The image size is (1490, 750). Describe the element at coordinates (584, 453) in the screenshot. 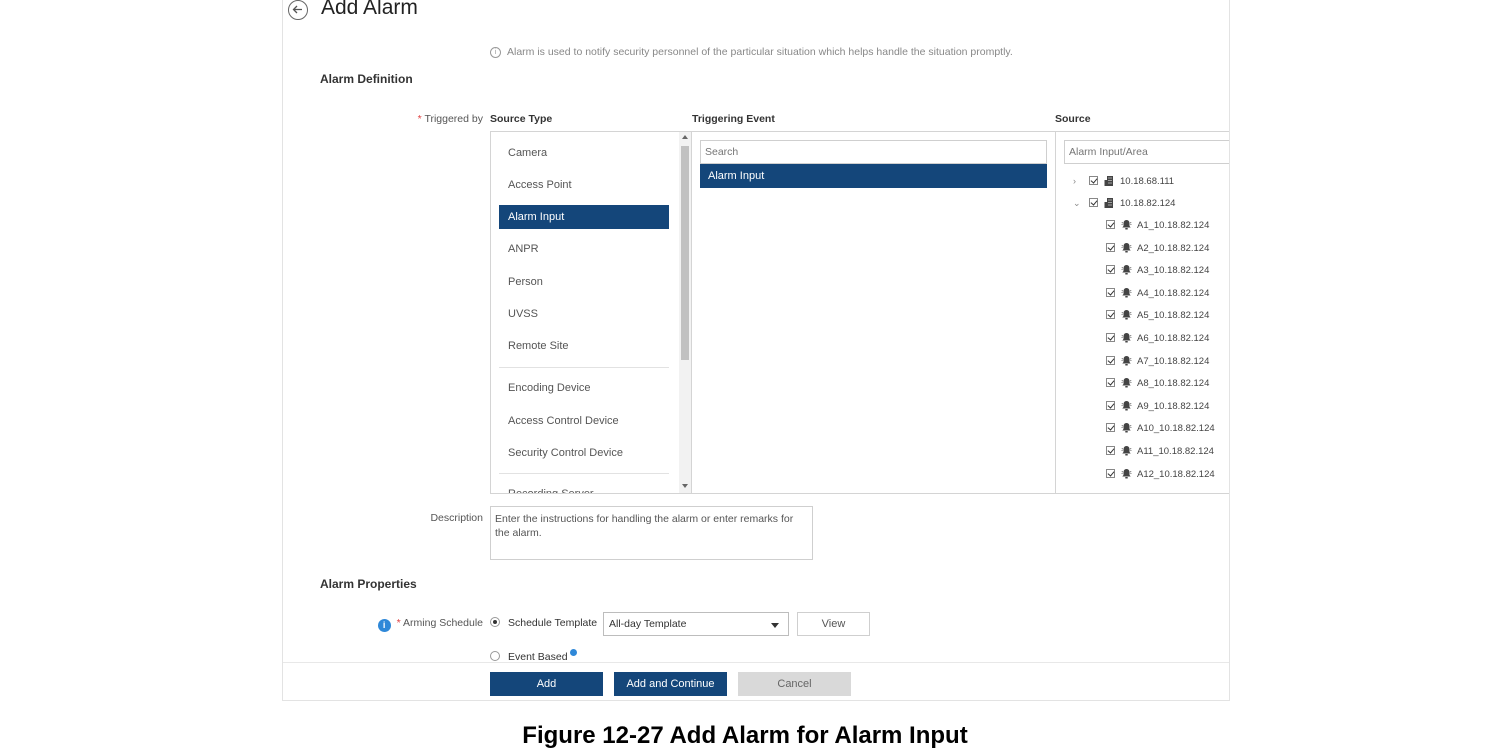

I see `source-type-security-control-device: Security Control Device` at that location.